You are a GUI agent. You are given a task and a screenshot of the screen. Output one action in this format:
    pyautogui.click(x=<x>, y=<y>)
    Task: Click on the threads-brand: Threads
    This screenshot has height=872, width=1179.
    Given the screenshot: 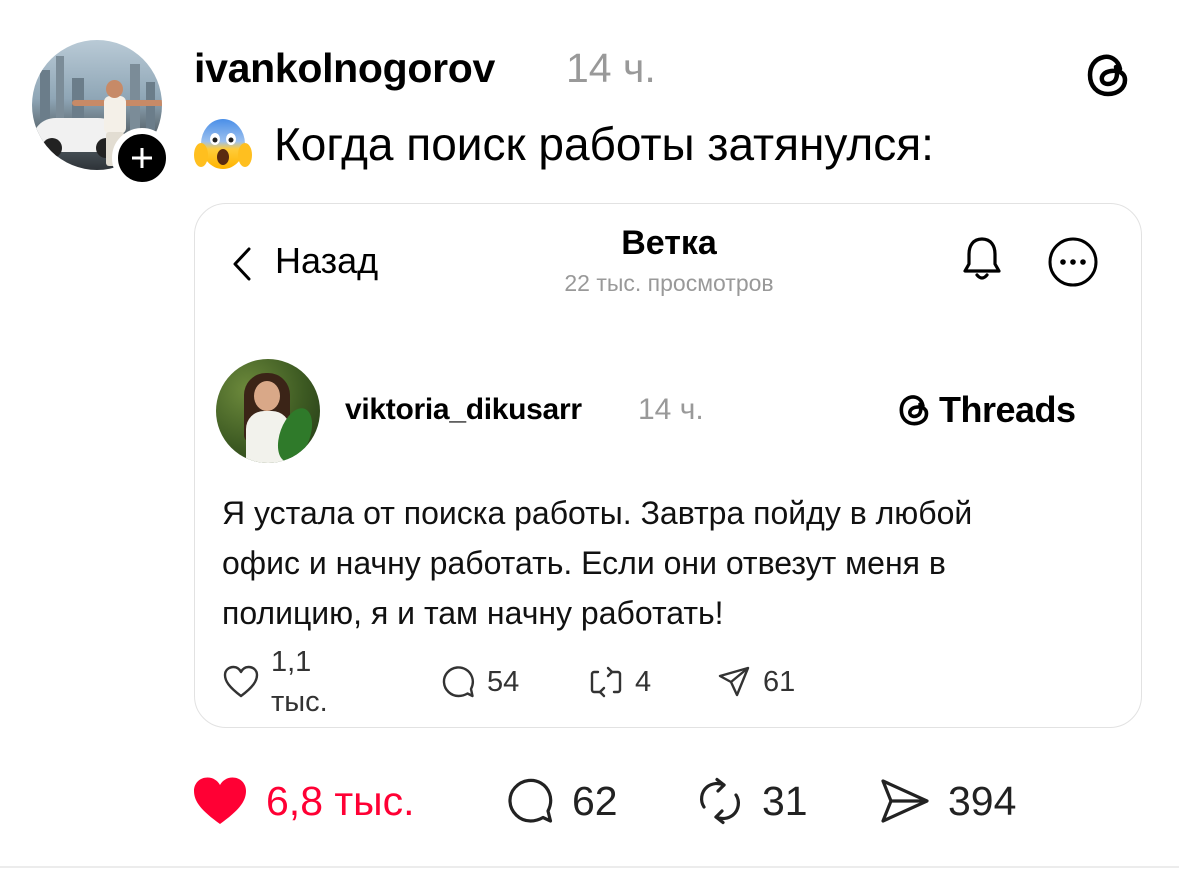 What is the action you would take?
    pyautogui.click(x=986, y=410)
    